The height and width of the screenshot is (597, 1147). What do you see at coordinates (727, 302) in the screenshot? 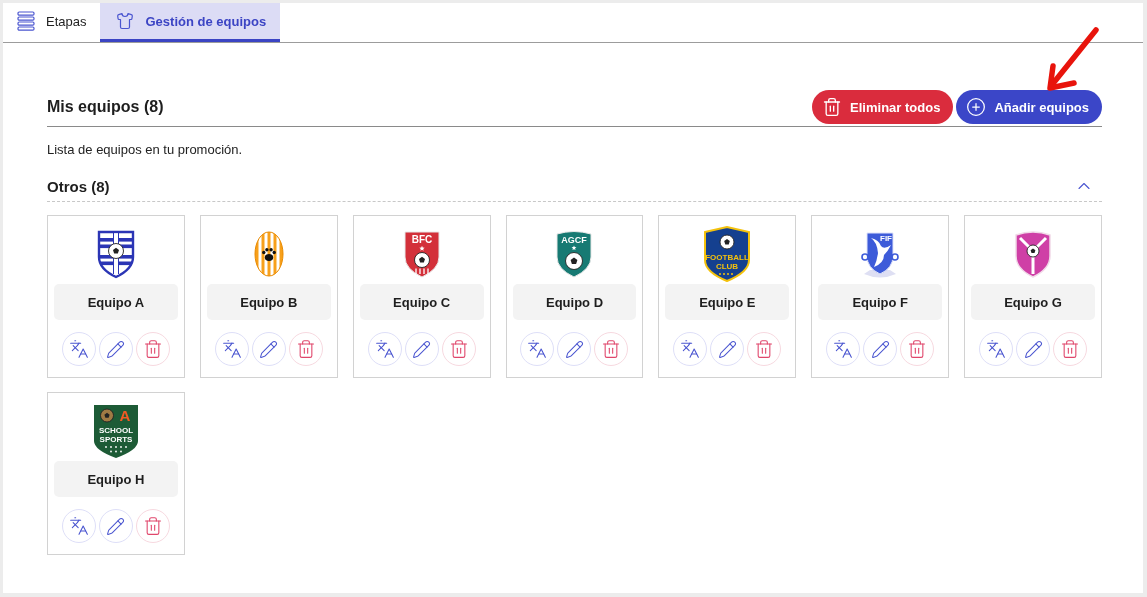
I see `team-name: Equipo E` at bounding box center [727, 302].